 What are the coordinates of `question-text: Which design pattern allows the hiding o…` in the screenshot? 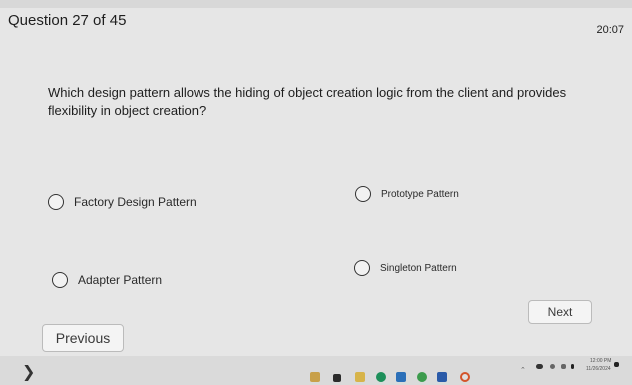 It's located at (307, 101).